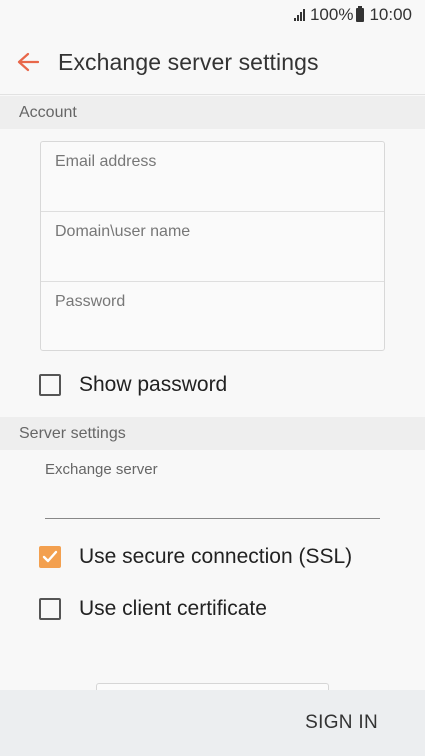  I want to click on exchange-server-field-group: Exchange server, so click(212, 489).